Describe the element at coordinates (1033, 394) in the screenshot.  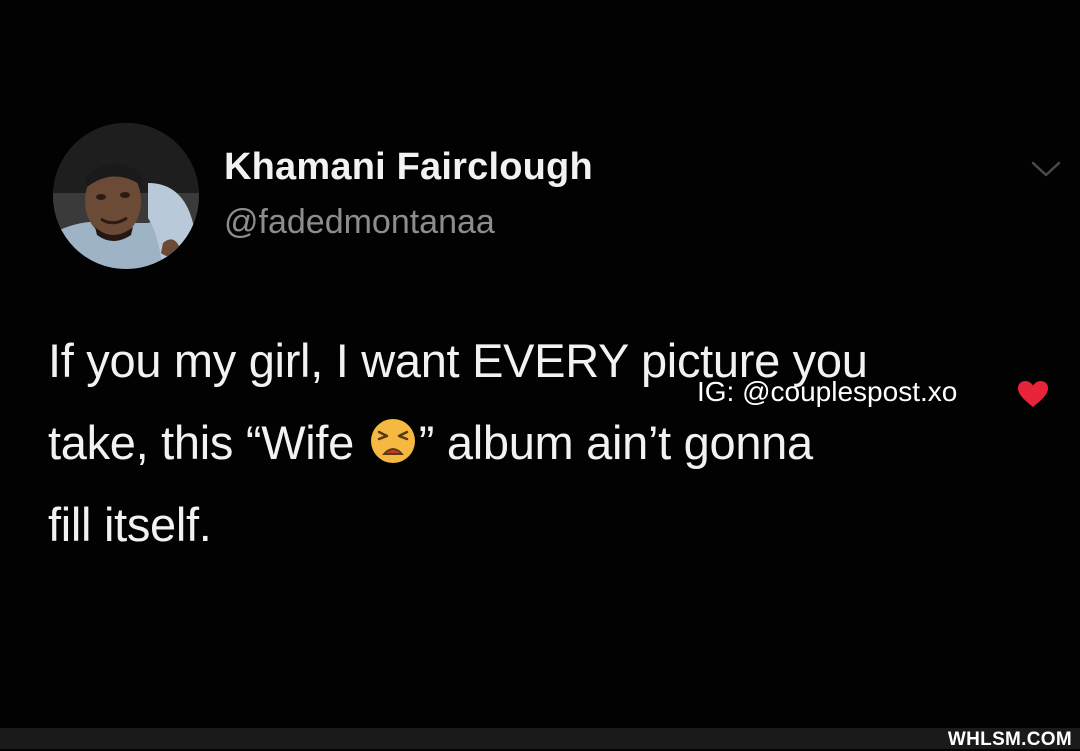
I see `red-heart-icon` at that location.